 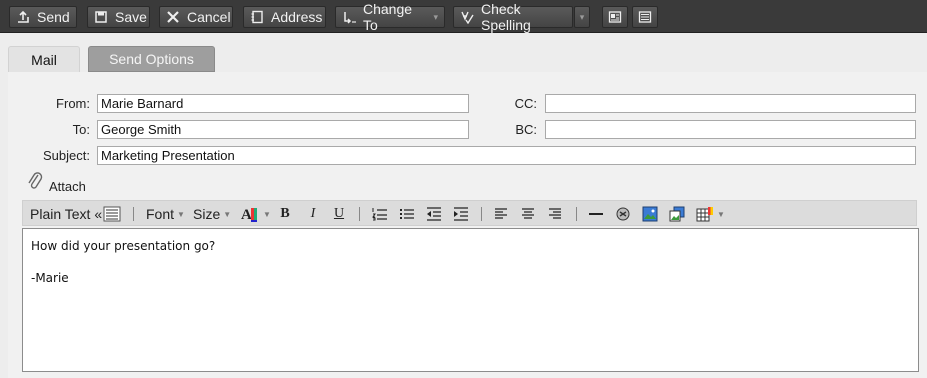 I want to click on check-spelling-label: Check Spelling, so click(x=506, y=17).